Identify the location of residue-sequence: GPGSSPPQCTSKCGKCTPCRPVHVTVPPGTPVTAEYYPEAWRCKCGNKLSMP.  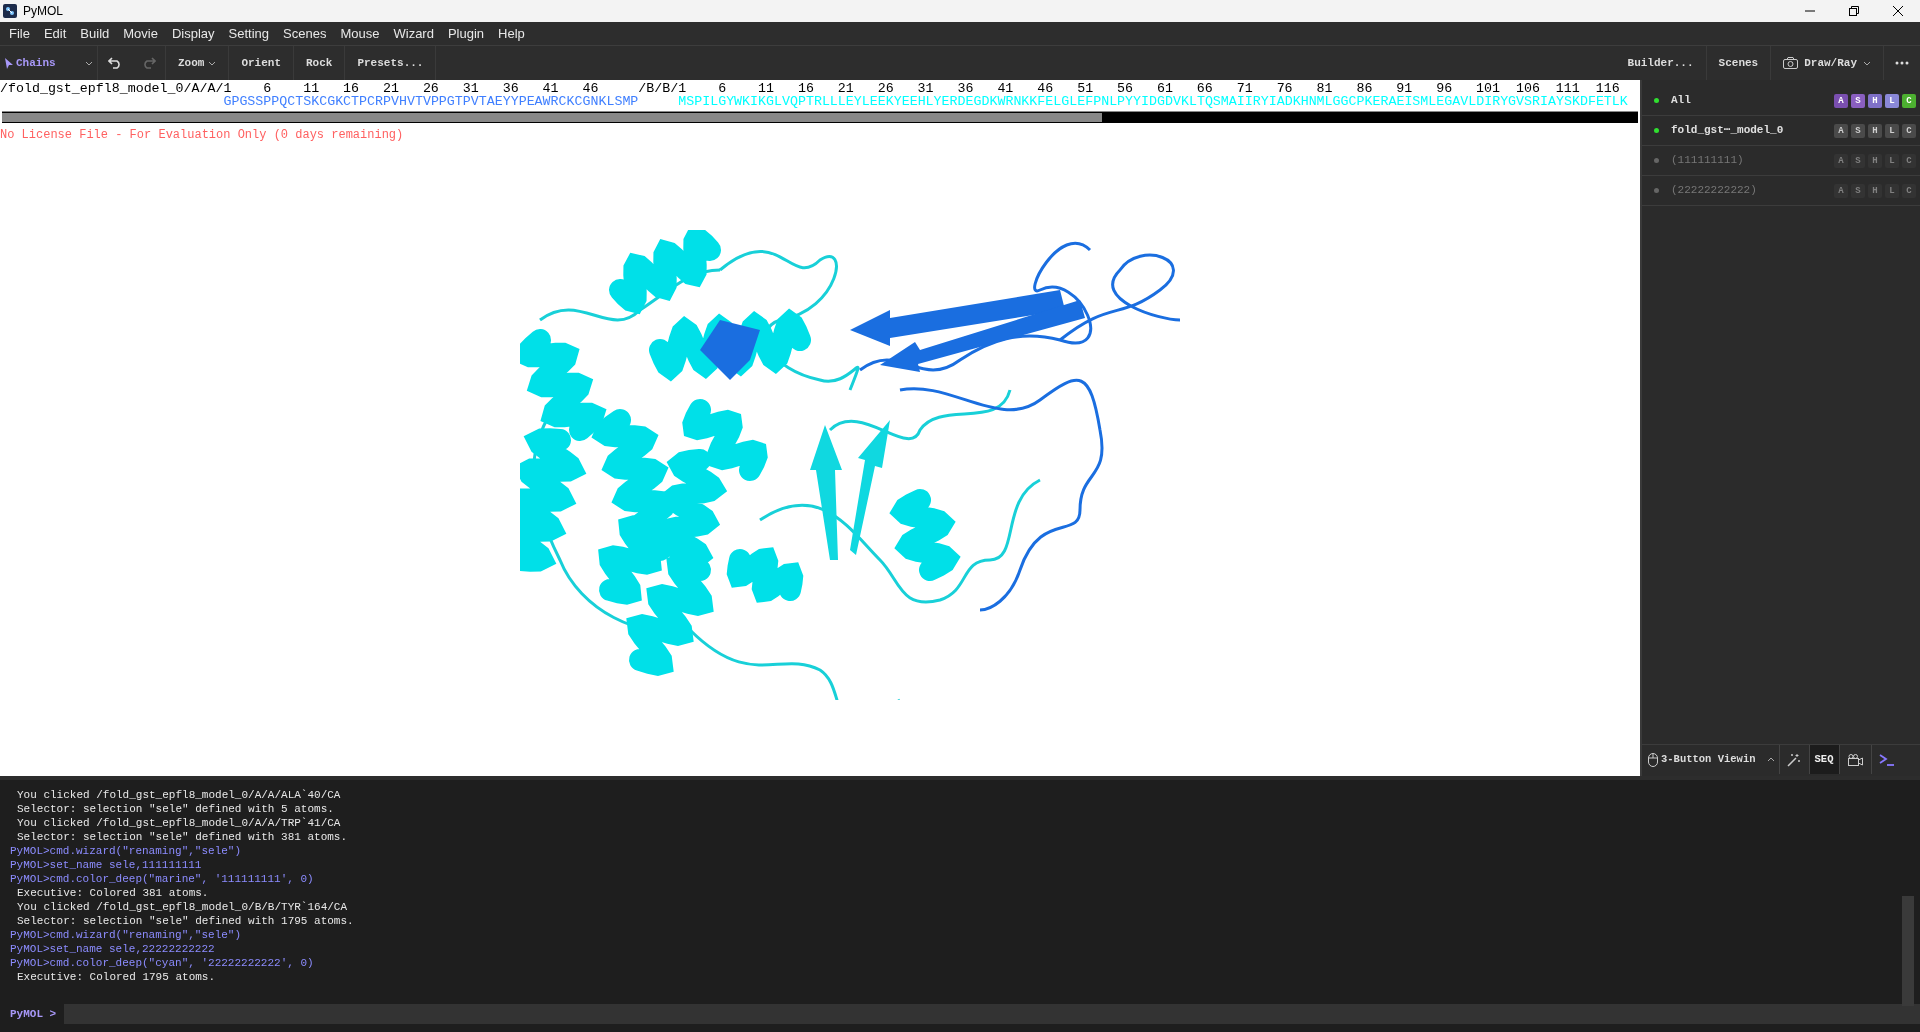
(431, 101).